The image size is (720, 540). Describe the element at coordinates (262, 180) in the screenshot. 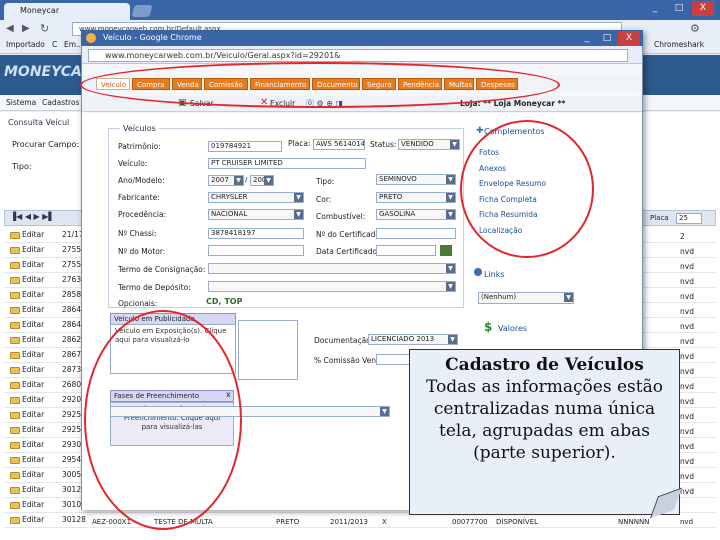

I see `modelo-select: 2007 ▼` at that location.